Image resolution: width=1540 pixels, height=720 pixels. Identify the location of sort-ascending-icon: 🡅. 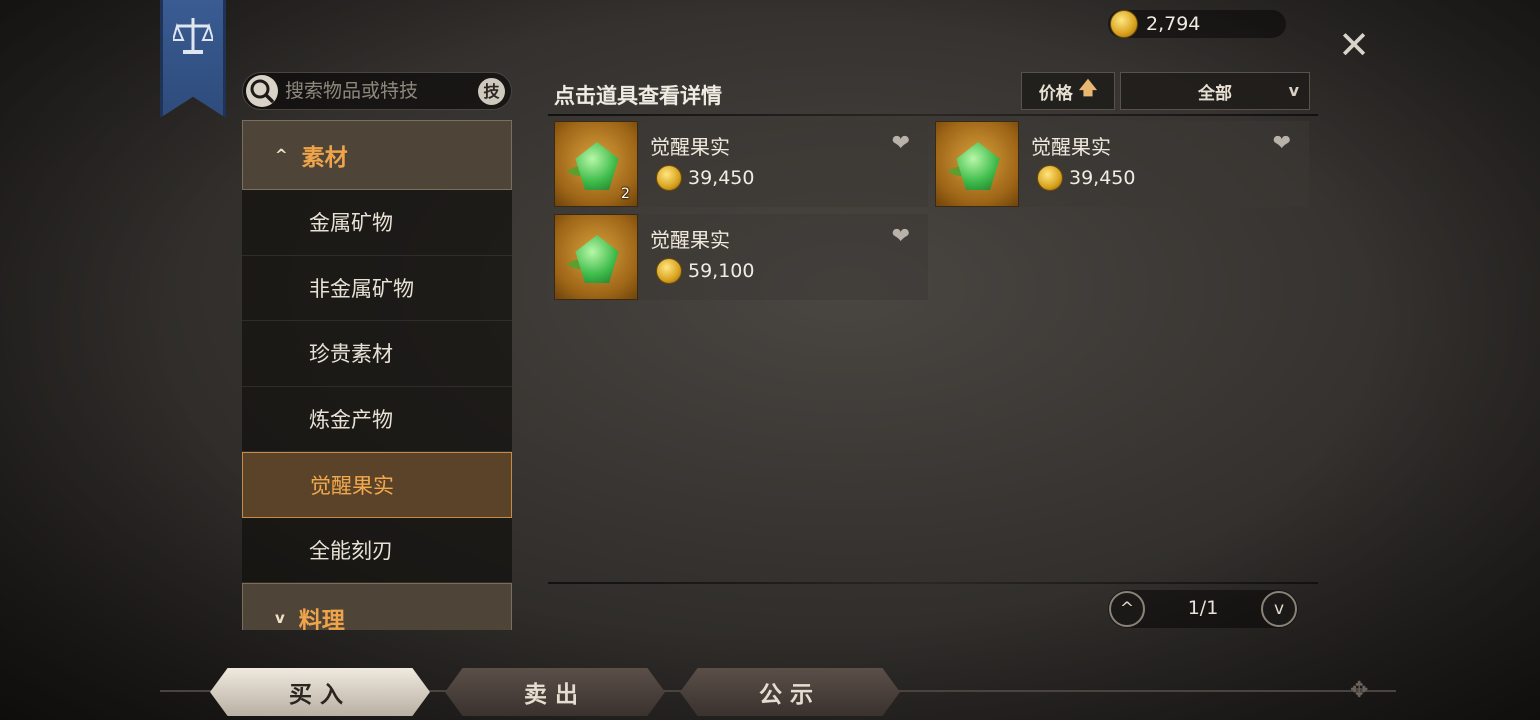
(1088, 88).